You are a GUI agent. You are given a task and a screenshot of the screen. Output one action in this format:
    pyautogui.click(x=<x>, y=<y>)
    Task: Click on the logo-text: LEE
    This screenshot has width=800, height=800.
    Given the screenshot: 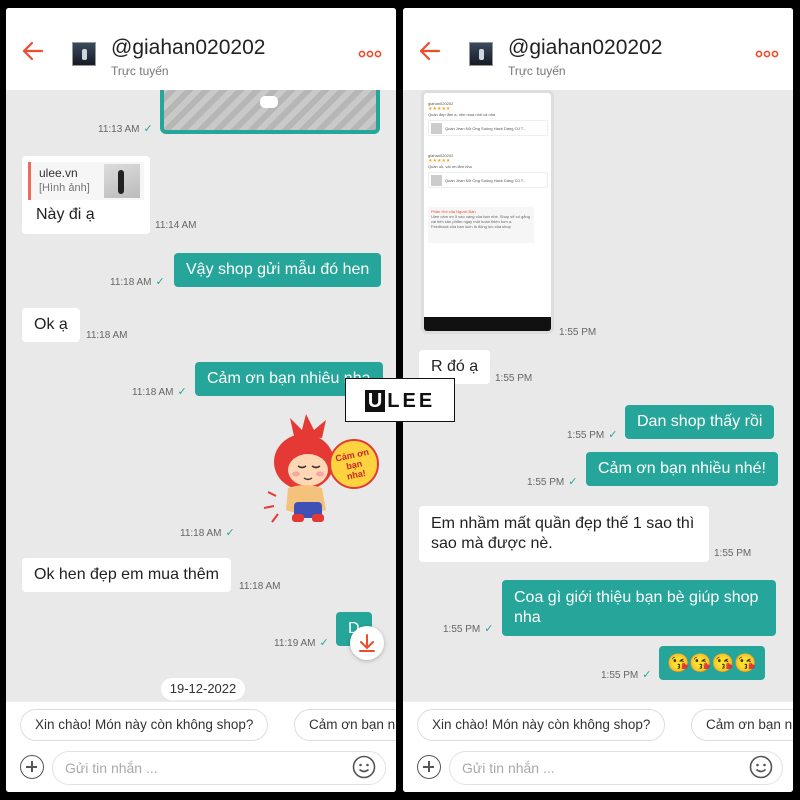 What is the action you would take?
    pyautogui.click(x=411, y=401)
    